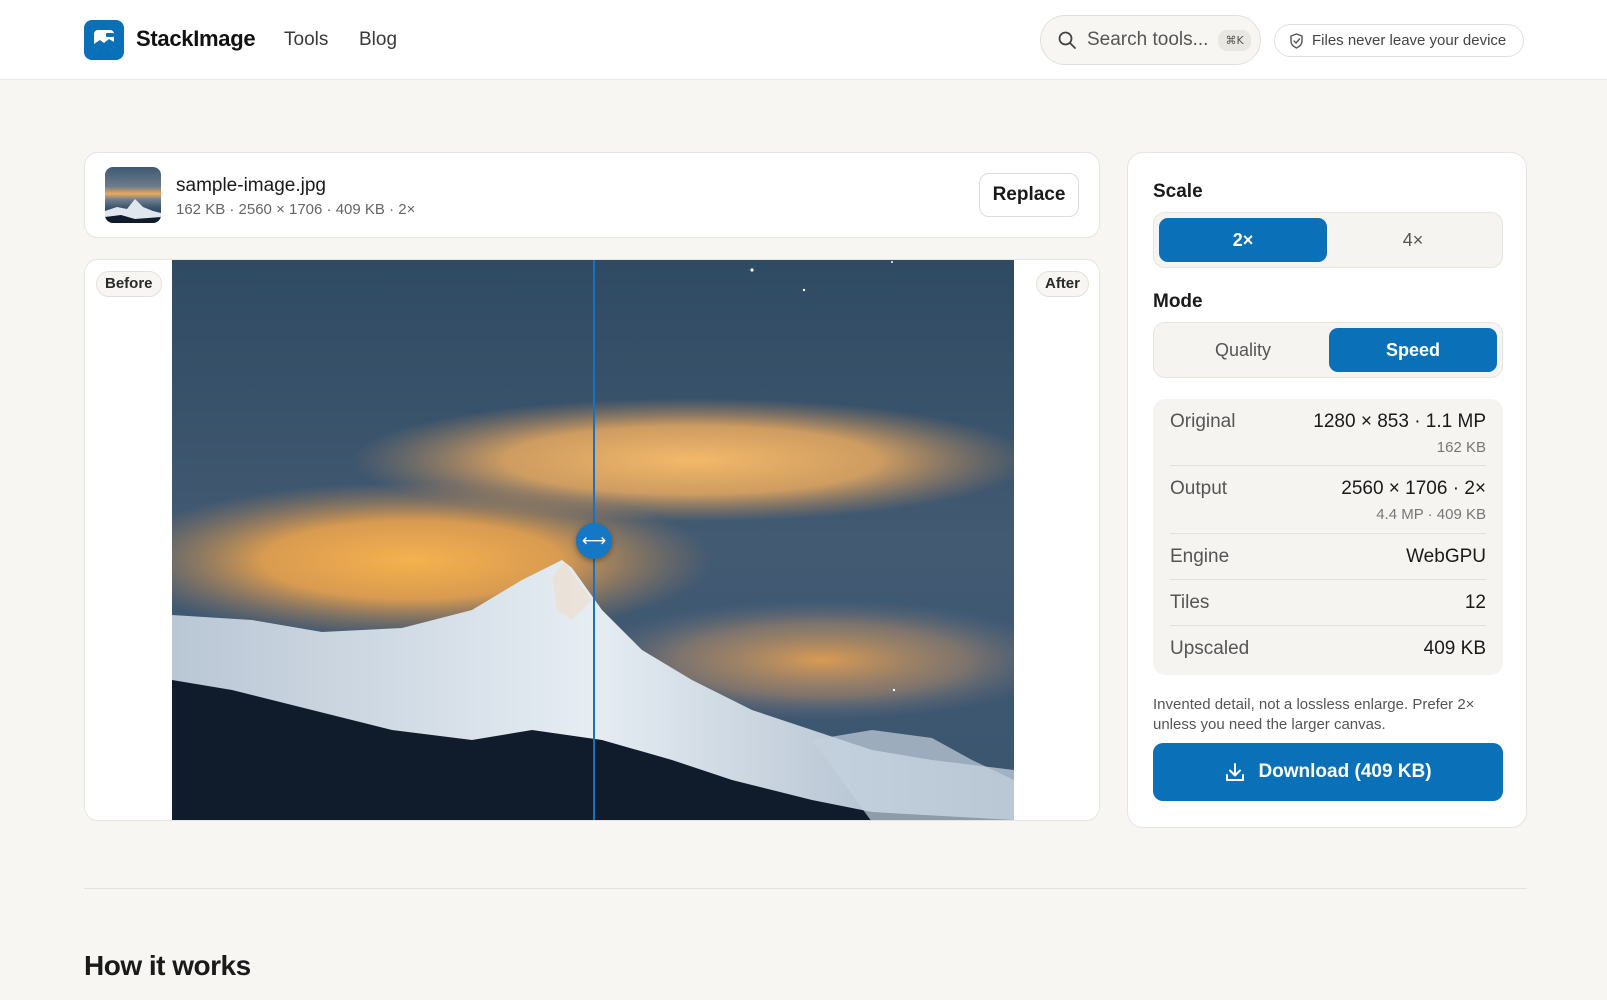 The height and width of the screenshot is (1000, 1607). Describe the element at coordinates (1199, 488) in the screenshot. I see `stat-label: Output` at that location.